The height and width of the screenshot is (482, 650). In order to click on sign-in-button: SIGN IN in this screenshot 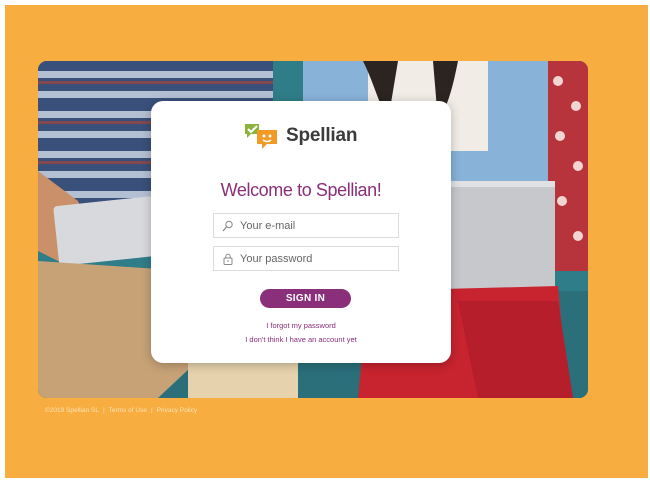, I will do `click(305, 298)`.